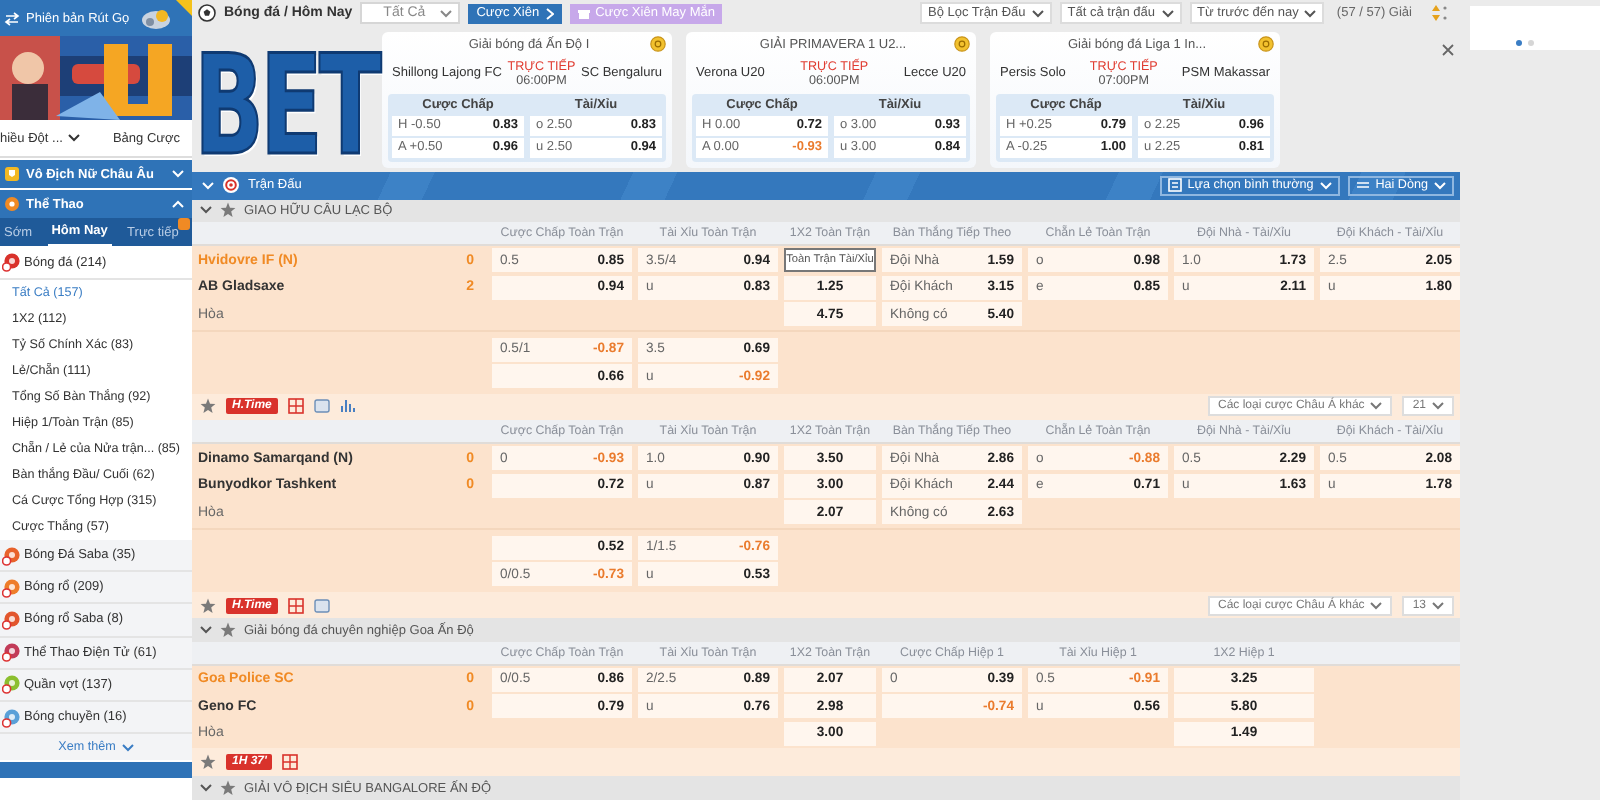  Describe the element at coordinates (286, 104) in the screenshot. I see `logo: BET` at that location.